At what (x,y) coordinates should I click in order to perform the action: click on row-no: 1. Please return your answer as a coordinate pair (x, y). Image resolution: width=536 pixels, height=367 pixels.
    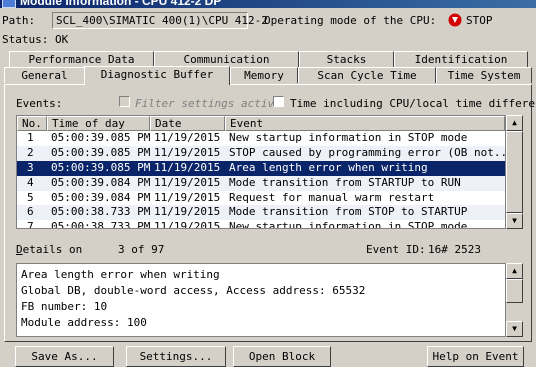
    Looking at the image, I should click on (30, 137).